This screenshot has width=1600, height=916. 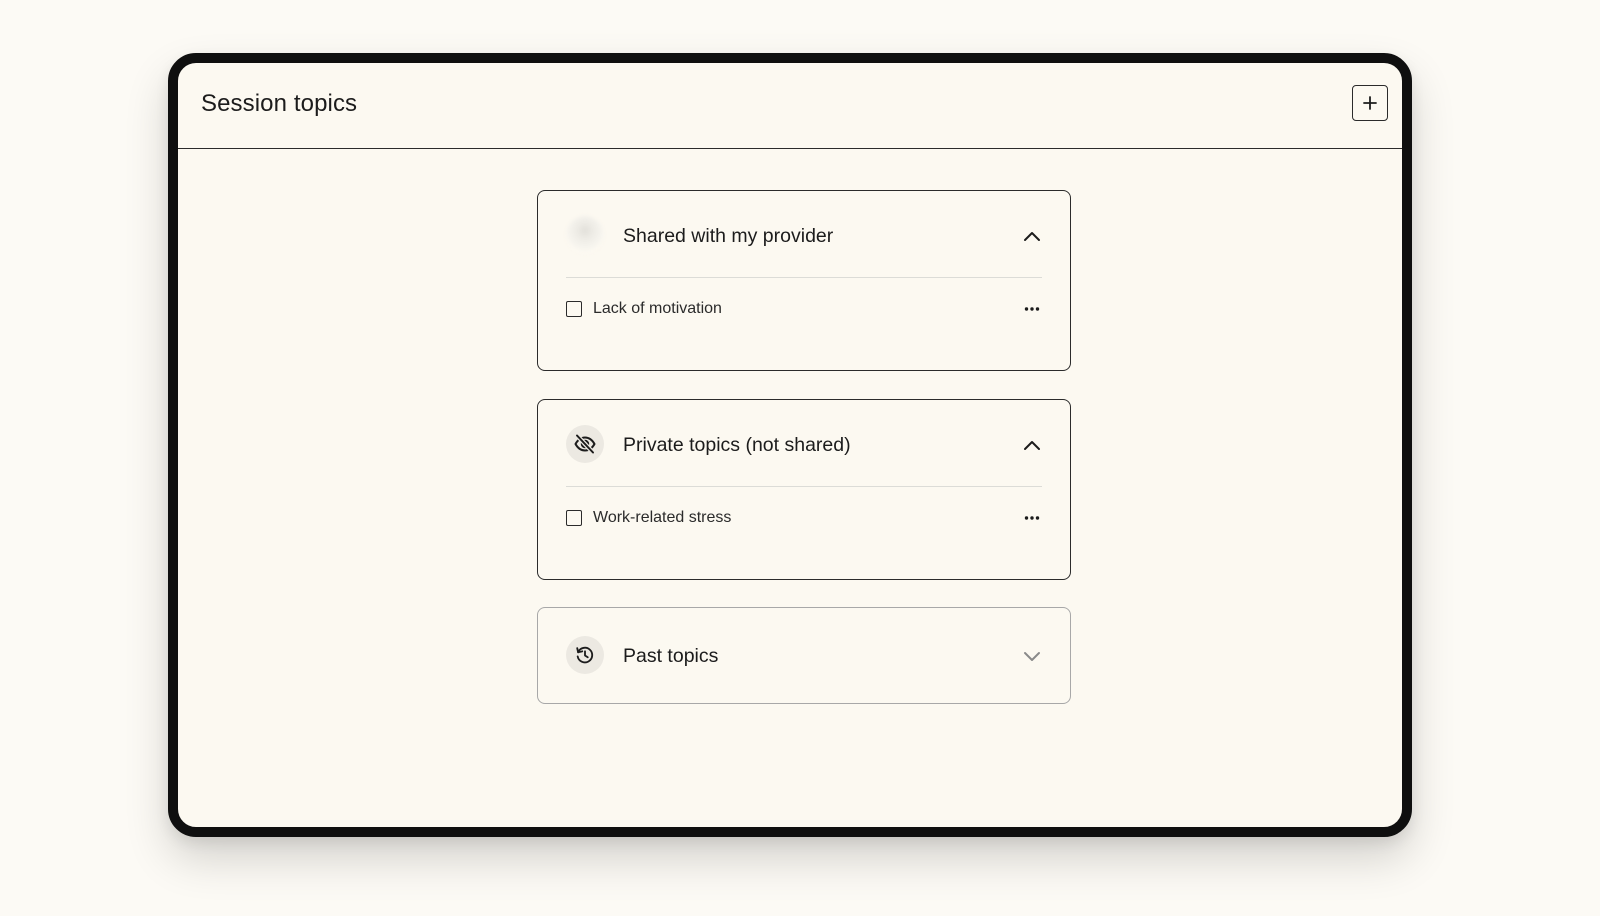 I want to click on past-topics-card: Past topics, so click(x=804, y=655).